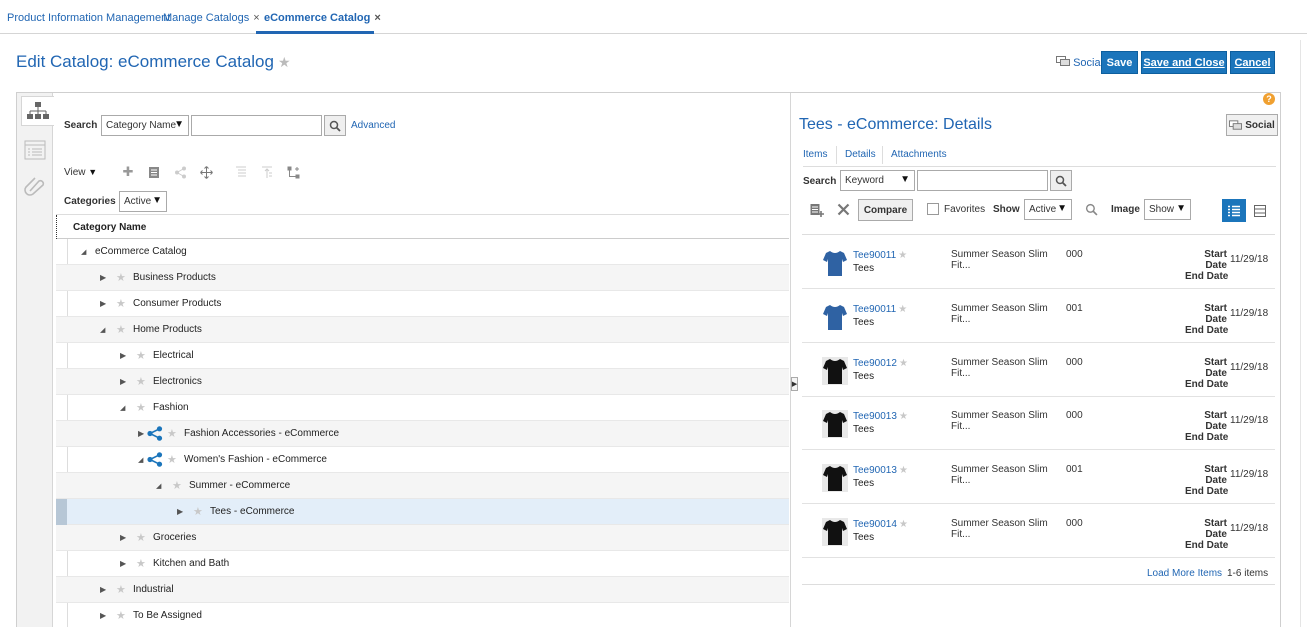 Image resolution: width=1307 pixels, height=627 pixels. What do you see at coordinates (177, 381) in the screenshot?
I see `tree-node-label: Electronics` at bounding box center [177, 381].